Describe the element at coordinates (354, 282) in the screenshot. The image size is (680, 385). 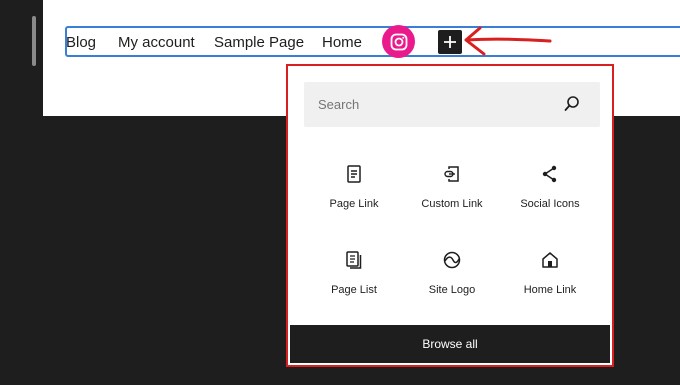
I see `block-page-list: Page List` at that location.